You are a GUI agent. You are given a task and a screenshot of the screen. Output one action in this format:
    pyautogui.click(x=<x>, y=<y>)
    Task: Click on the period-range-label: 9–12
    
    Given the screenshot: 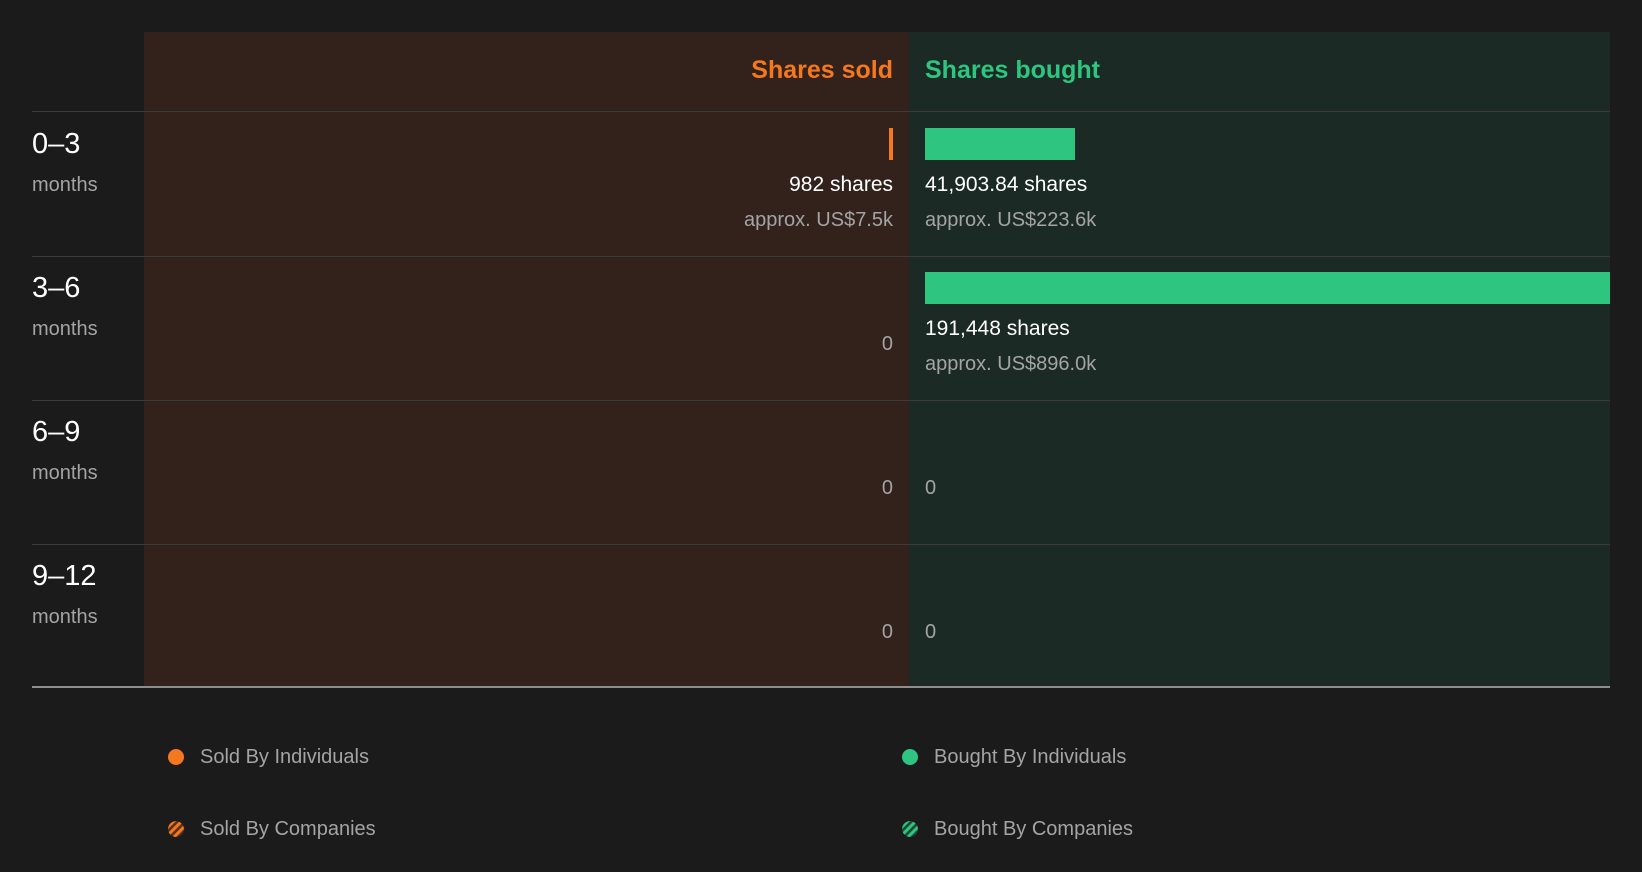 What is the action you would take?
    pyautogui.click(x=64, y=576)
    